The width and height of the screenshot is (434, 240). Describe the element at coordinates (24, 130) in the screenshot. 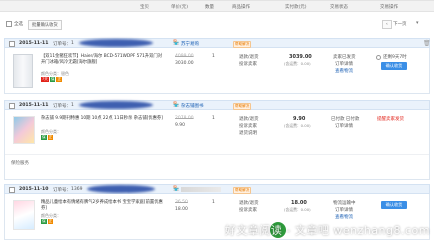

I see `magazine-thumbnail` at that location.